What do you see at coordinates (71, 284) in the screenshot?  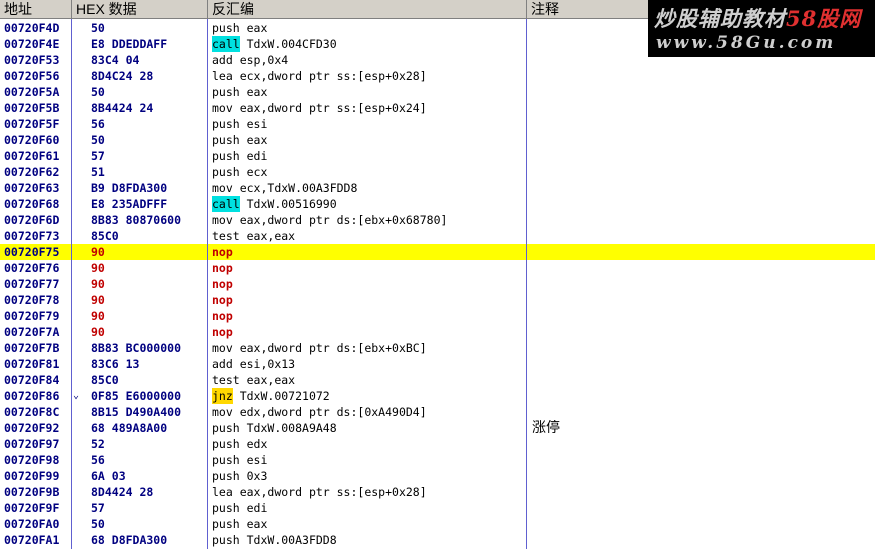 I see `column-divider` at bounding box center [71, 284].